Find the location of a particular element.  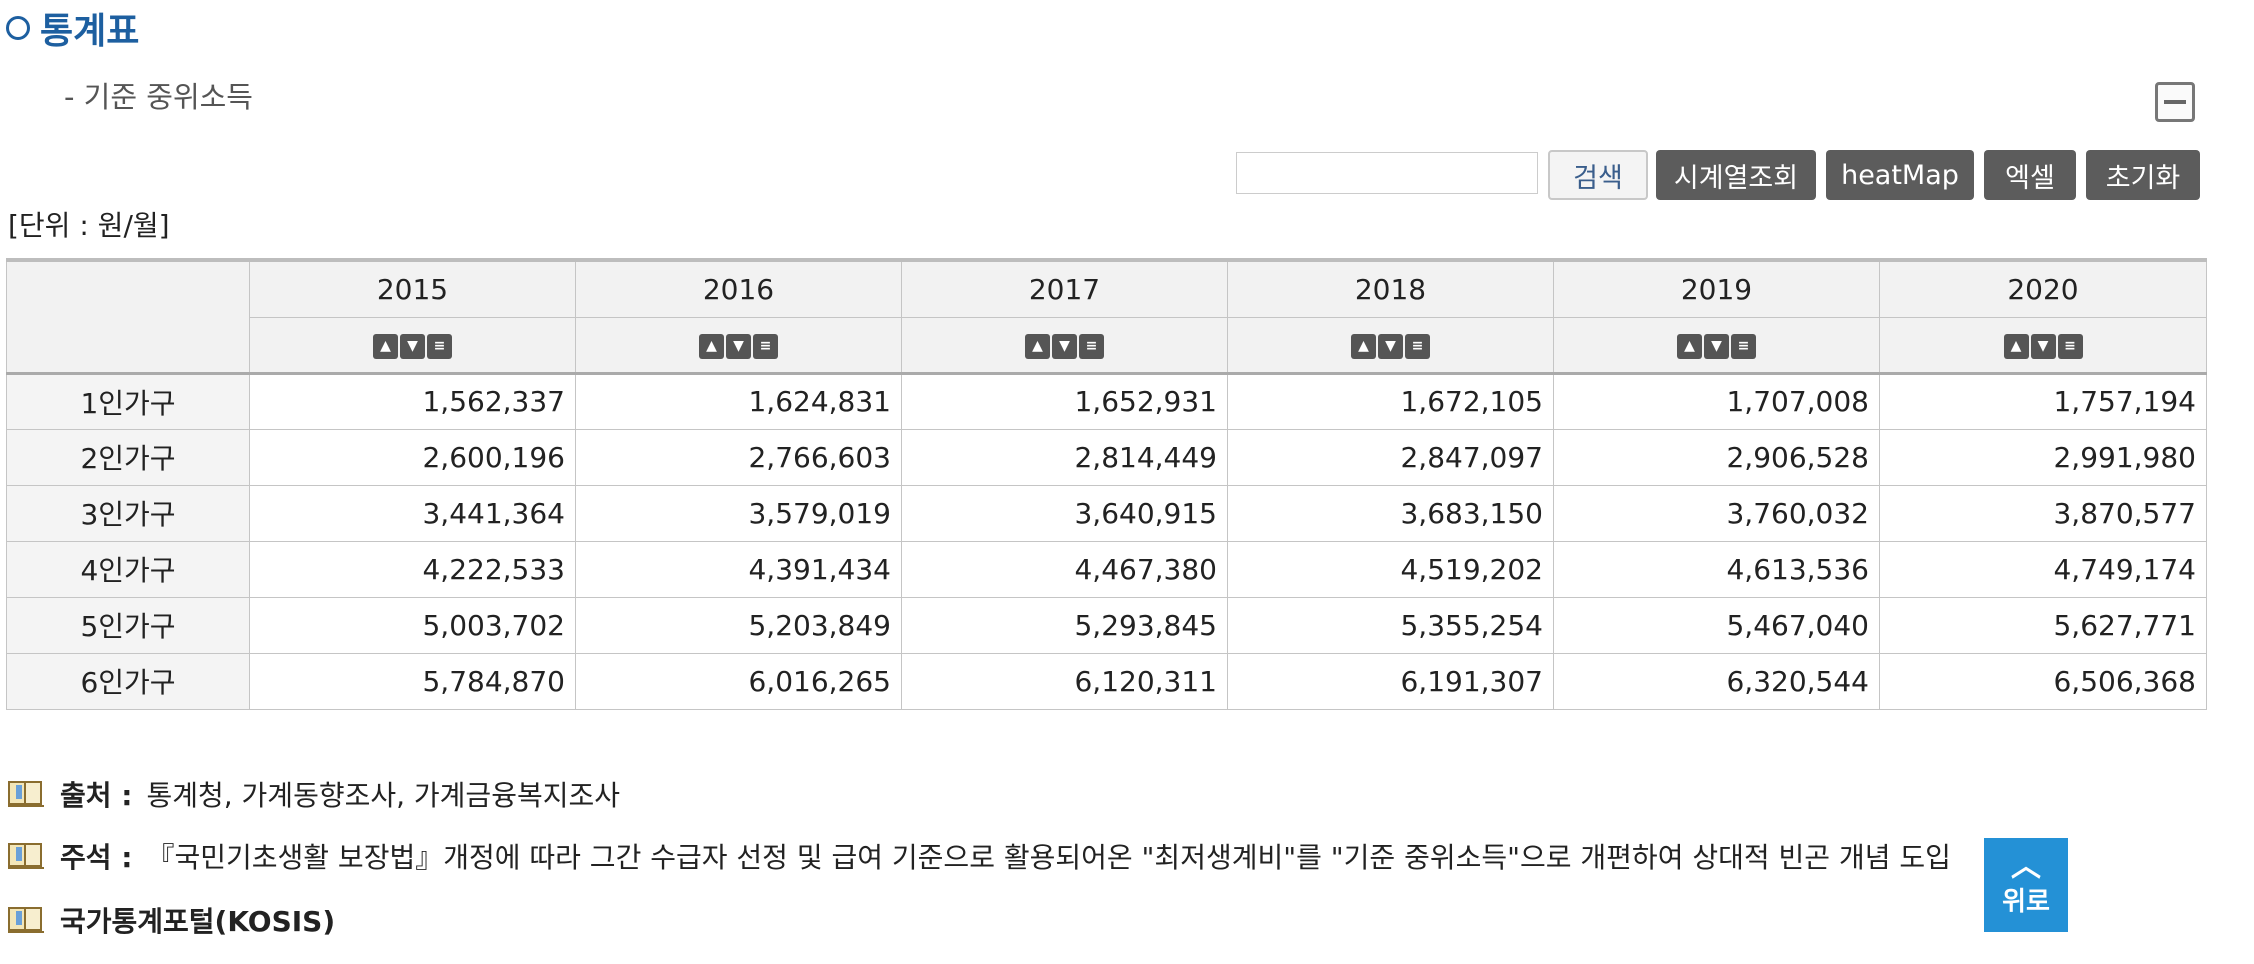

column-header: 2016 is located at coordinates (738, 288).